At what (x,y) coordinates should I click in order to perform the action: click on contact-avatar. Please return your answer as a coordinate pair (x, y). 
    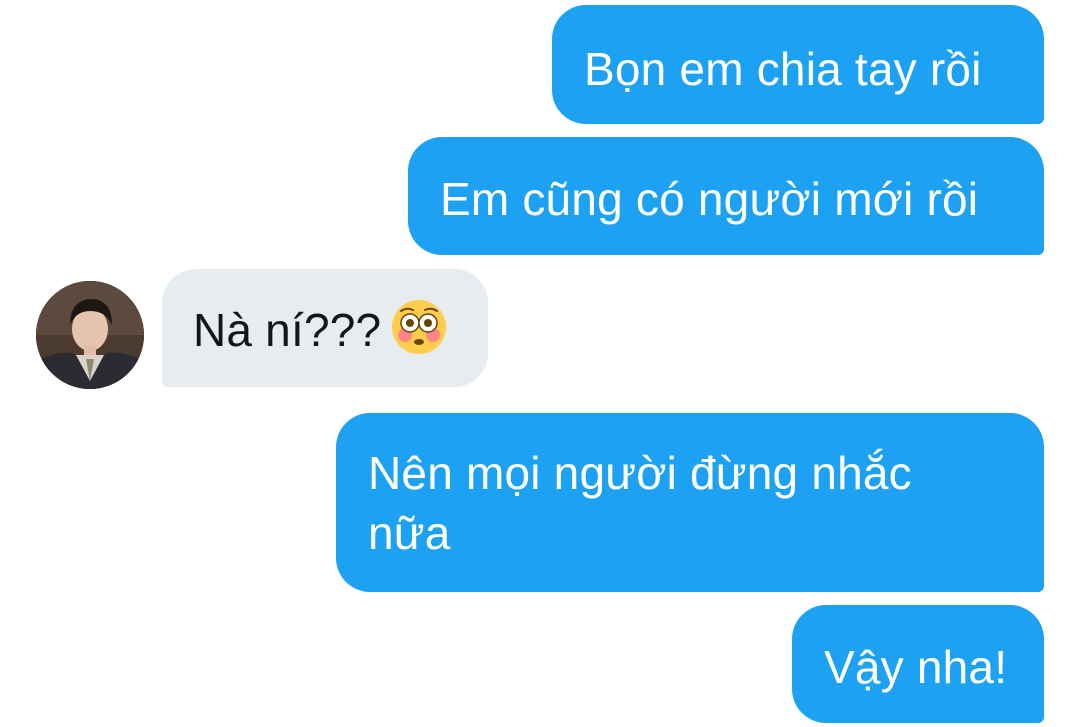
    Looking at the image, I should click on (90, 335).